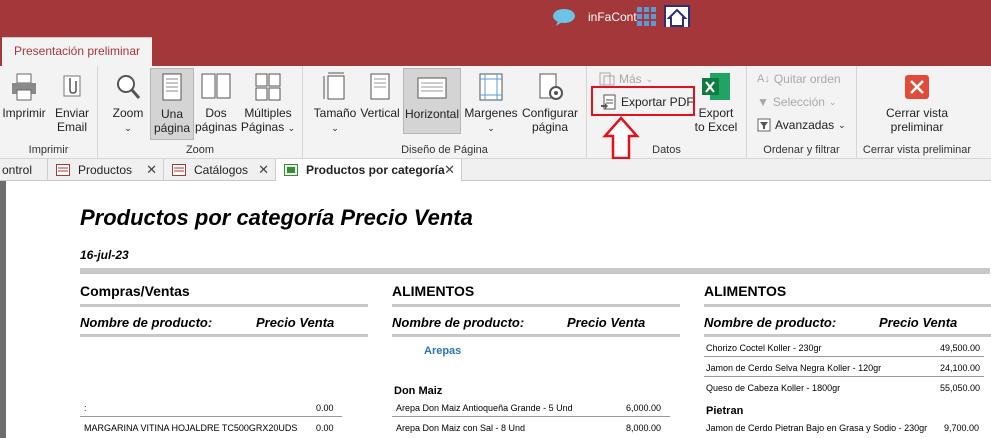 This screenshot has width=991, height=438. Describe the element at coordinates (200, 150) in the screenshot. I see `group-label-zoom: Zoom` at that location.